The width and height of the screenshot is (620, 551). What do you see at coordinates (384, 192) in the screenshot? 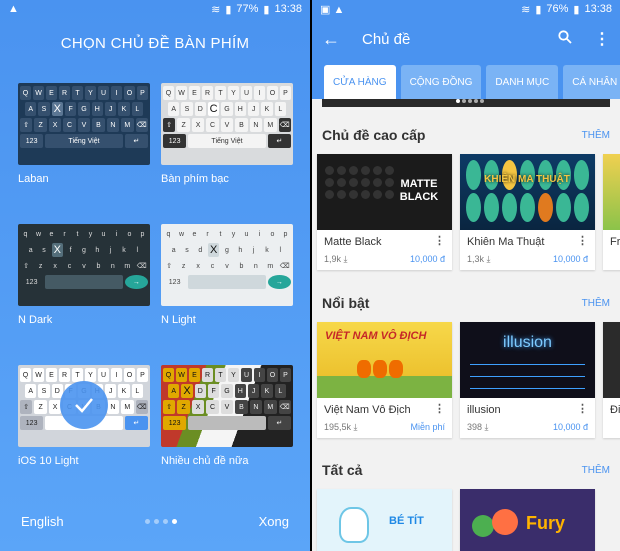
I see `theme-thumbnail: MATTE BLACK` at bounding box center [384, 192].